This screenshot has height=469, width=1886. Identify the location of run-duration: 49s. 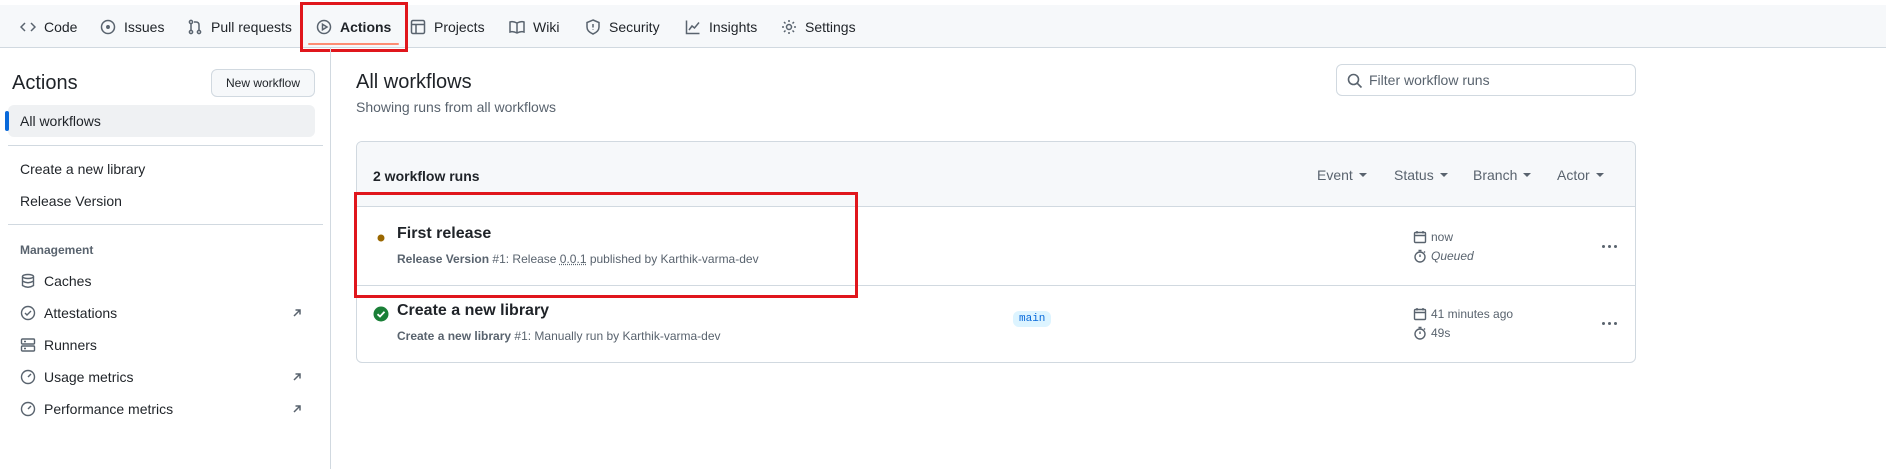
(1431, 333).